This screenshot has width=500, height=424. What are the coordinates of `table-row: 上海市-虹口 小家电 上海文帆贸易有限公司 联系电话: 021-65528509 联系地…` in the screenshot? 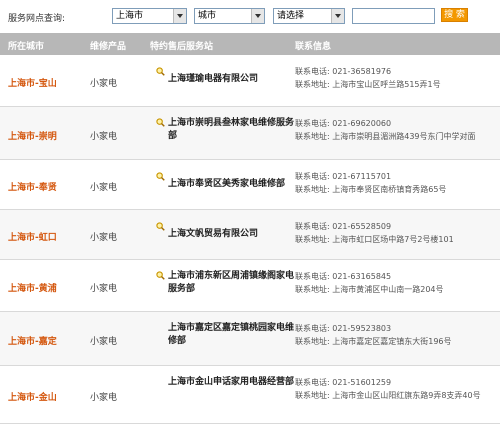 It's located at (250, 235).